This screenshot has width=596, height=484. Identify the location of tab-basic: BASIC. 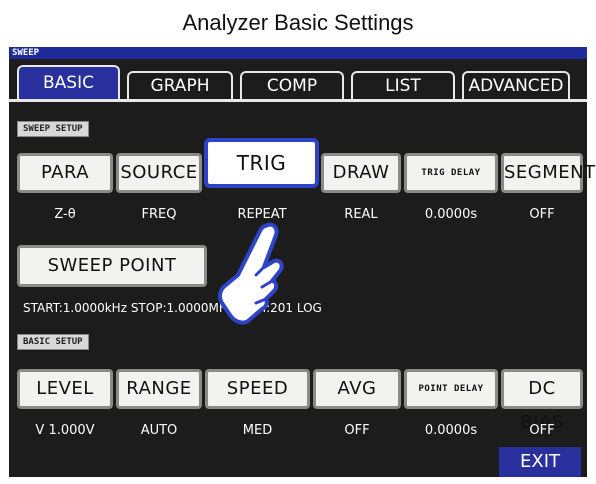
(68, 83).